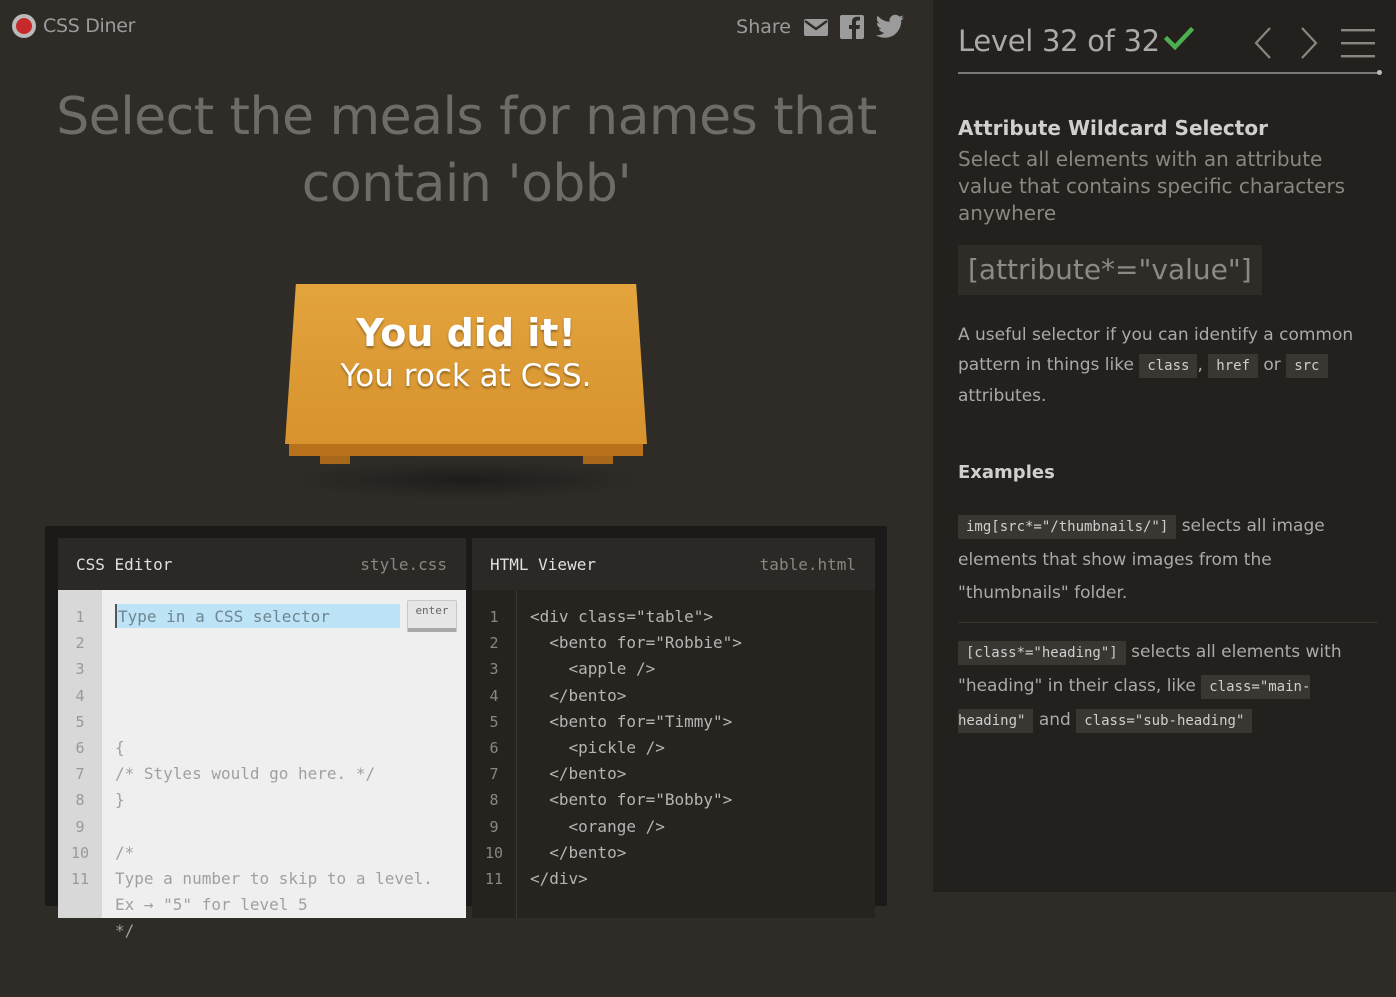 This screenshot has width=1396, height=997. I want to click on mail-icon, so click(816, 27).